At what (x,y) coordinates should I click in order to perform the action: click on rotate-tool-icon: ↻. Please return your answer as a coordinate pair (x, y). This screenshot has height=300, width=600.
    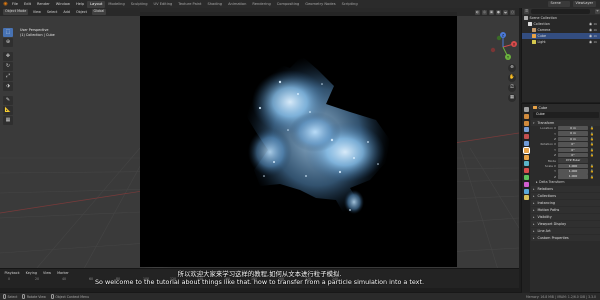
    Looking at the image, I should click on (8, 66).